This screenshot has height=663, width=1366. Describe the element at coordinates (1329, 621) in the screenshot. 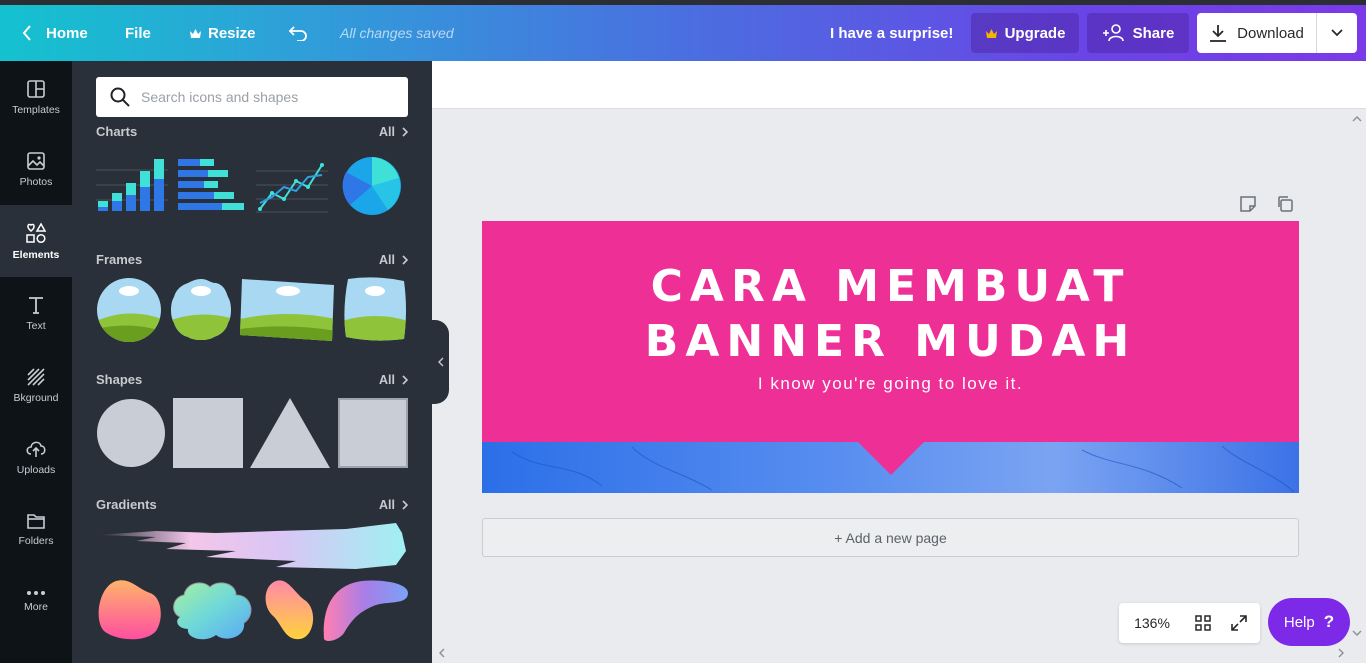

I see `question-mark-icon: ?` at that location.